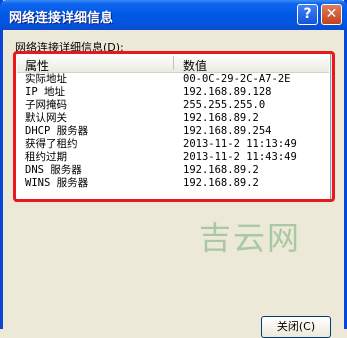 The width and height of the screenshot is (347, 338). I want to click on value-cell: 00-0C-29-2C-A7-2E, so click(237, 79).